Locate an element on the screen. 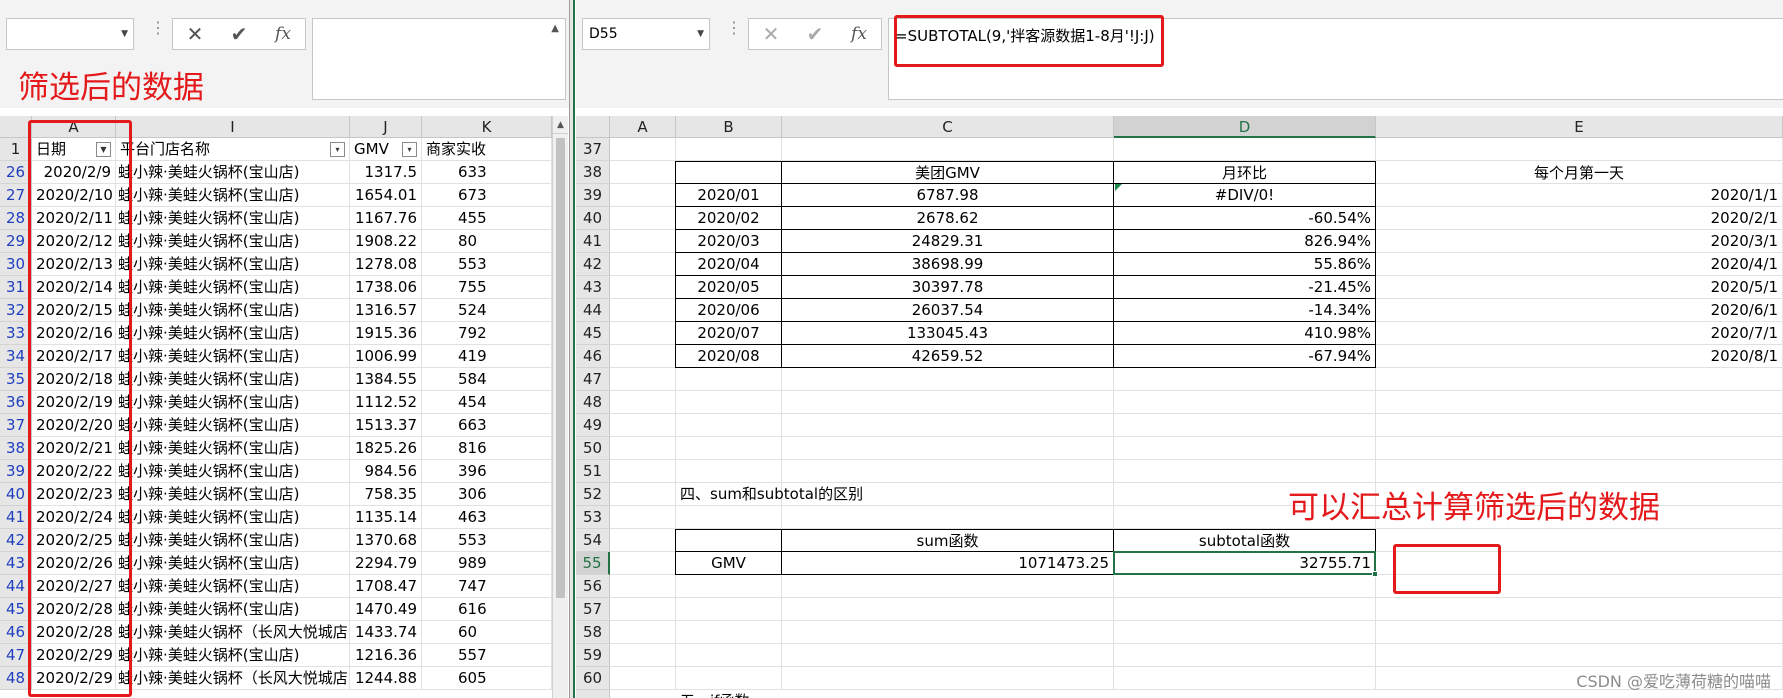 Image resolution: width=1783 pixels, height=698 pixels. compare-header-cell: subtotal函数 is located at coordinates (1245, 540).